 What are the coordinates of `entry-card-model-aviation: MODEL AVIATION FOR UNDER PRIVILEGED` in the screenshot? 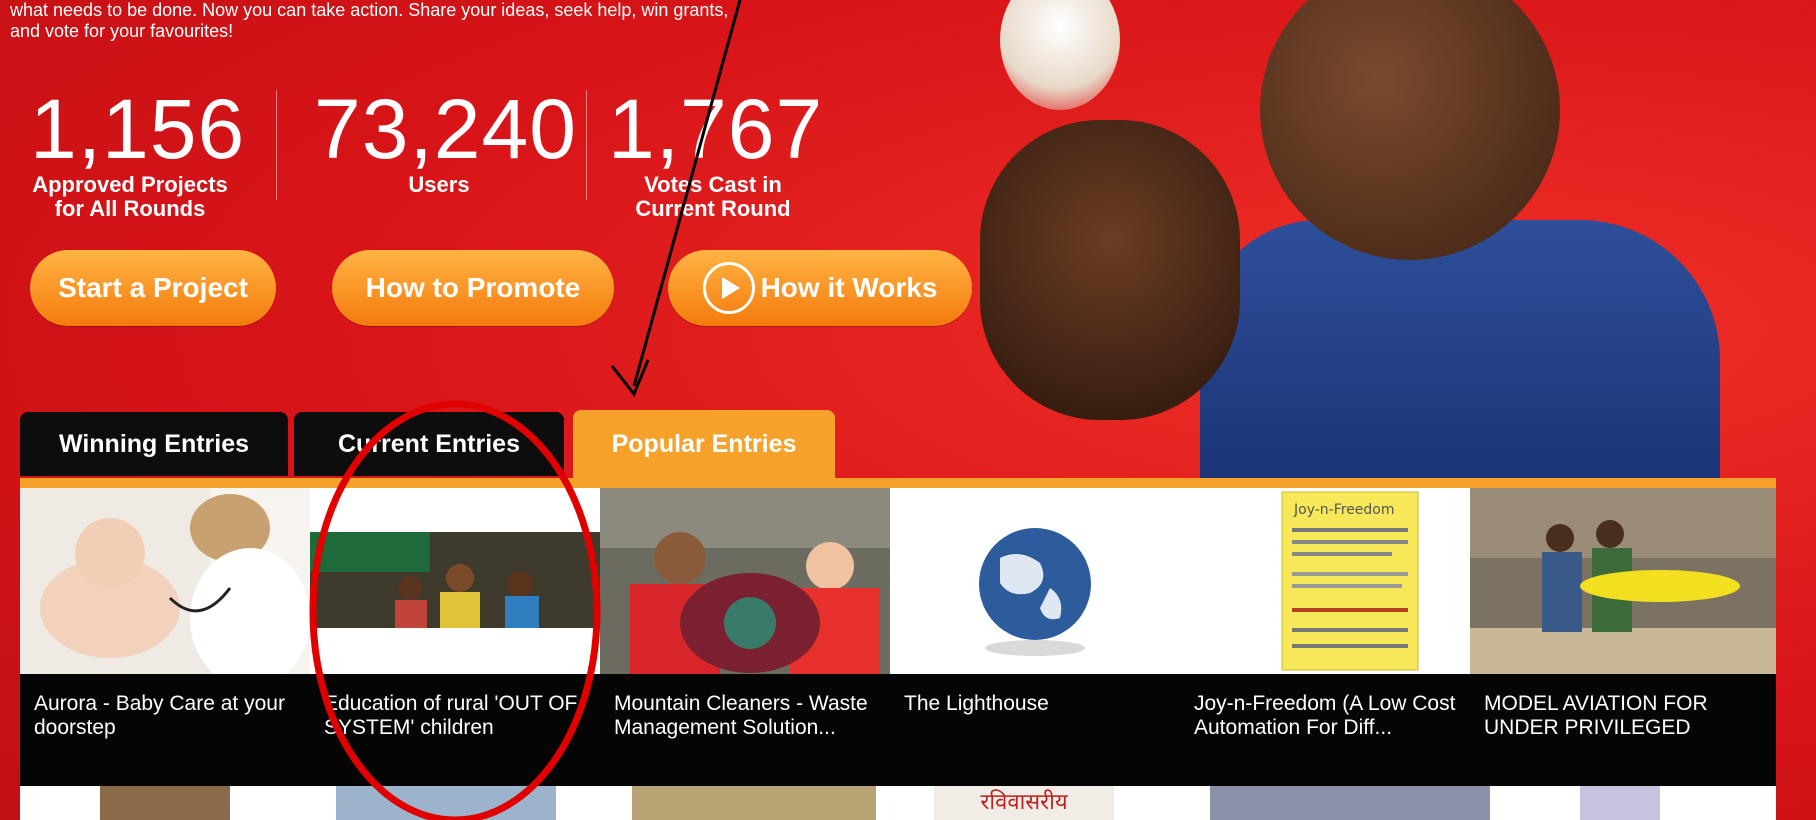 It's located at (1623, 638).